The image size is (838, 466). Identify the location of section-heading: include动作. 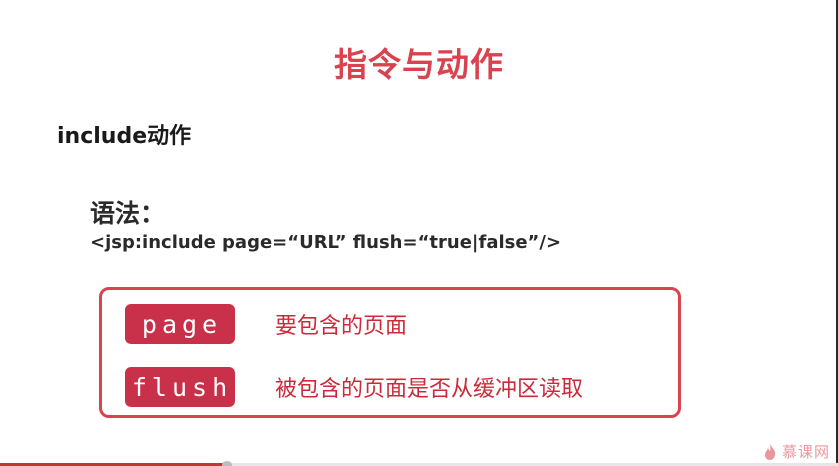
(124, 136).